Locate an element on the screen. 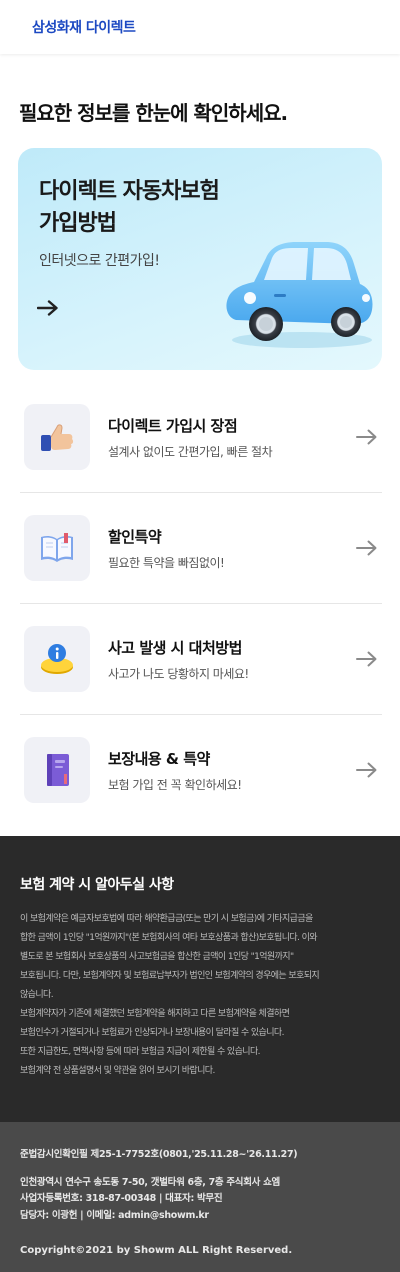  menu-item-accident-response: 사고 발생 시 대처방법 사고가 나도 당황하지 마세요! is located at coordinates (201, 659).